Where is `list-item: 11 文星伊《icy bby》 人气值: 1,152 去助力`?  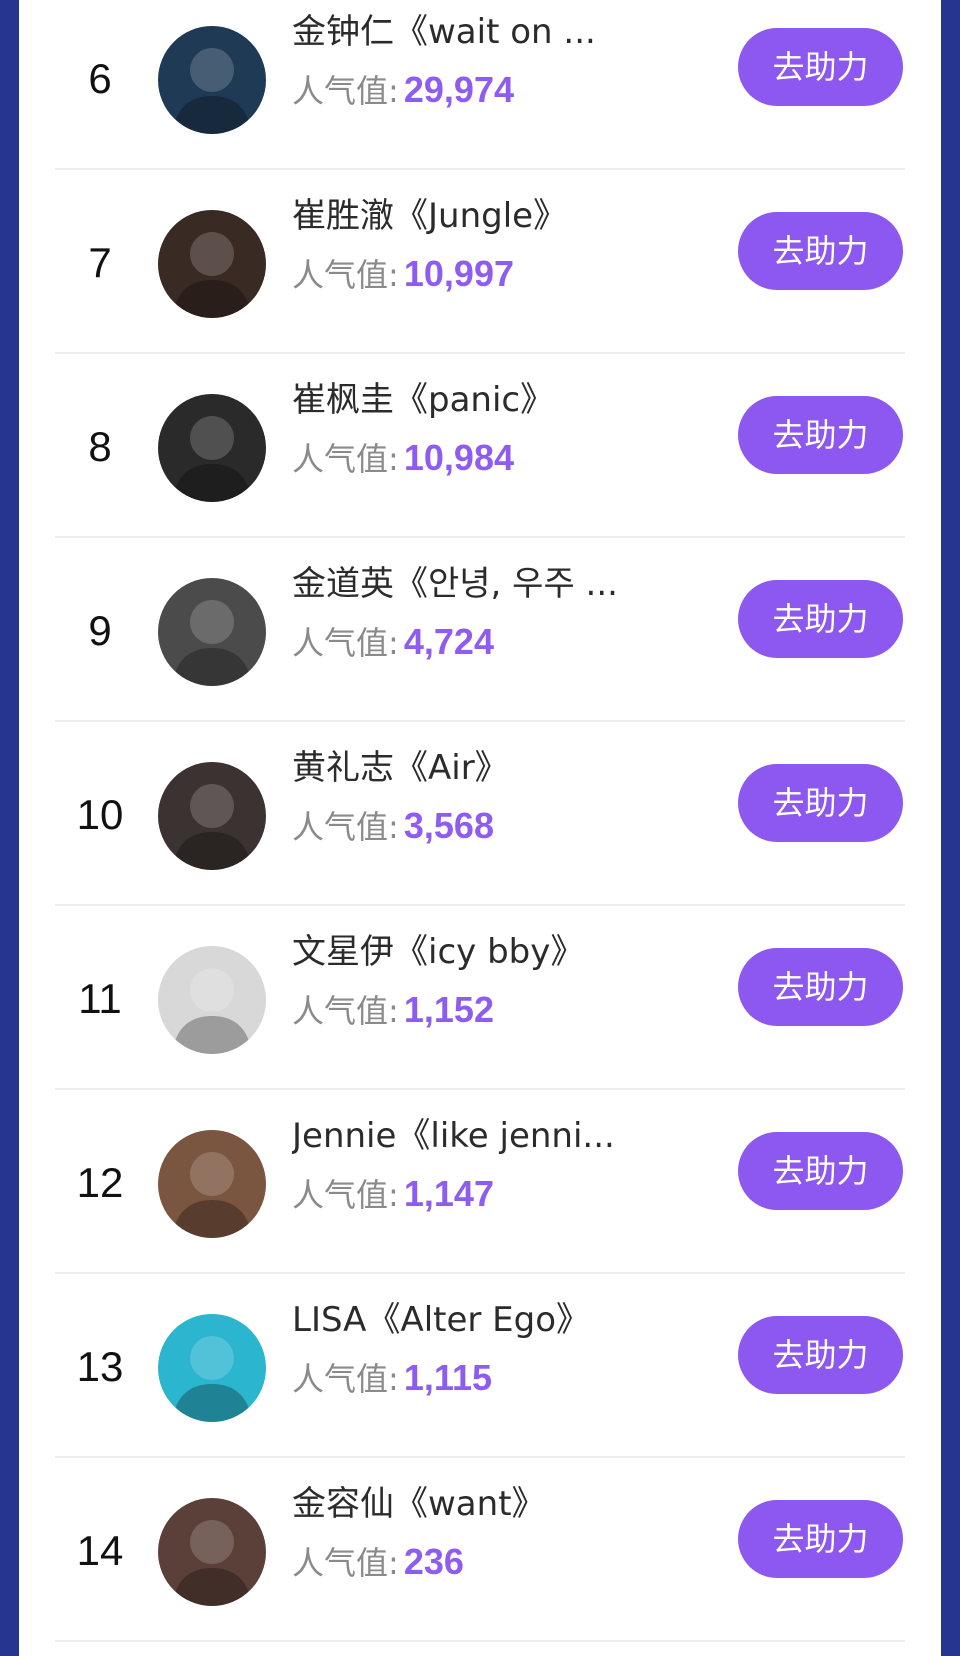
list-item: 11 文星伊《icy bby》 人气值: 1,152 去助力 is located at coordinates (480, 999).